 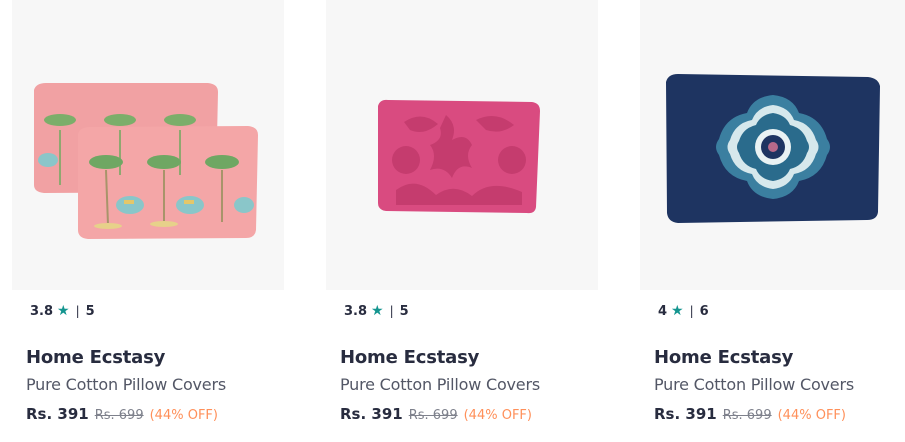 What do you see at coordinates (704, 311) in the screenshot?
I see `rating-count: 6` at bounding box center [704, 311].